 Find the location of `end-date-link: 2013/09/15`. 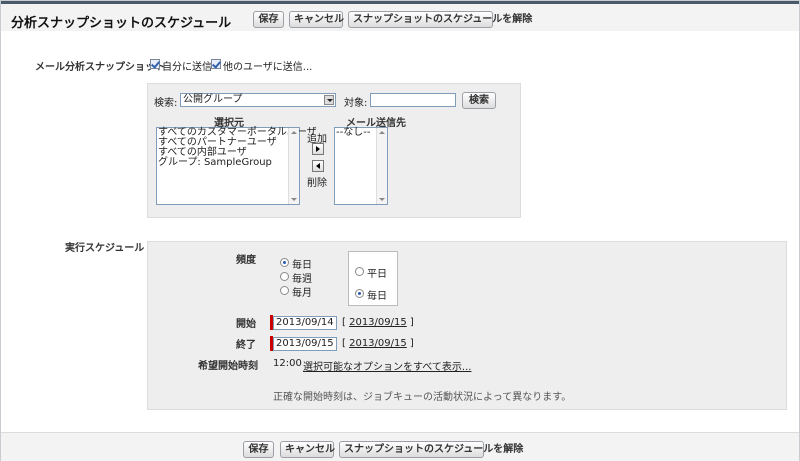

end-date-link: 2013/09/15 is located at coordinates (378, 343).